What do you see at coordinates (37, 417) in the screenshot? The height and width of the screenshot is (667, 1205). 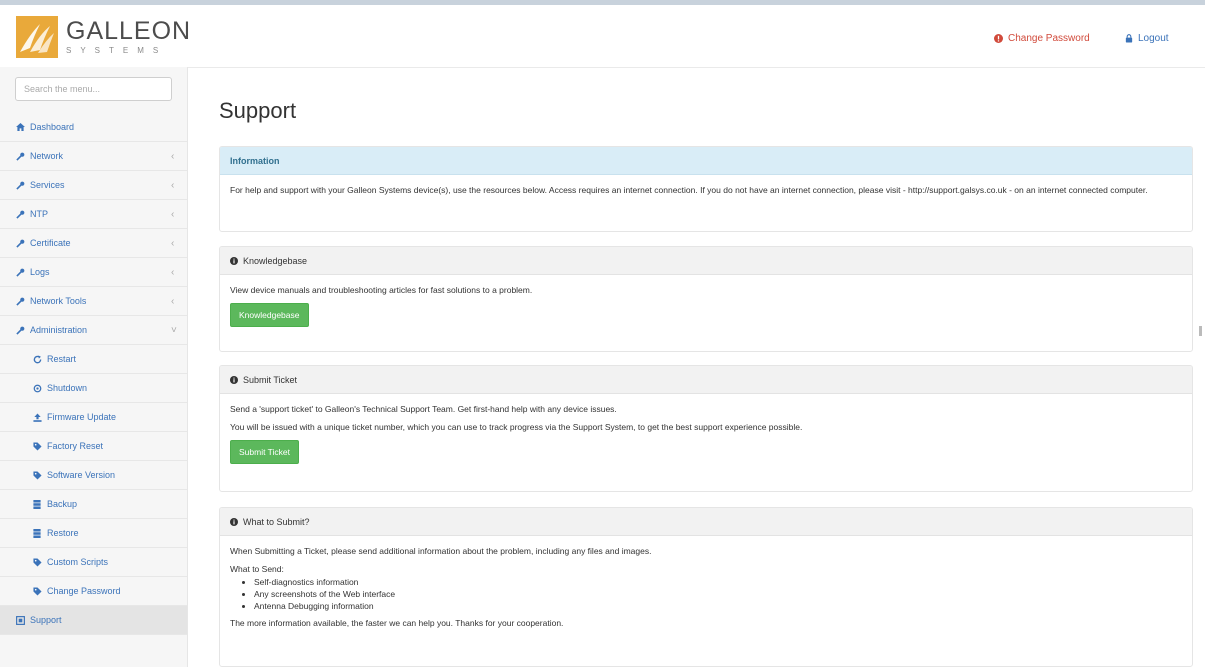 I see `upload-icon` at bounding box center [37, 417].